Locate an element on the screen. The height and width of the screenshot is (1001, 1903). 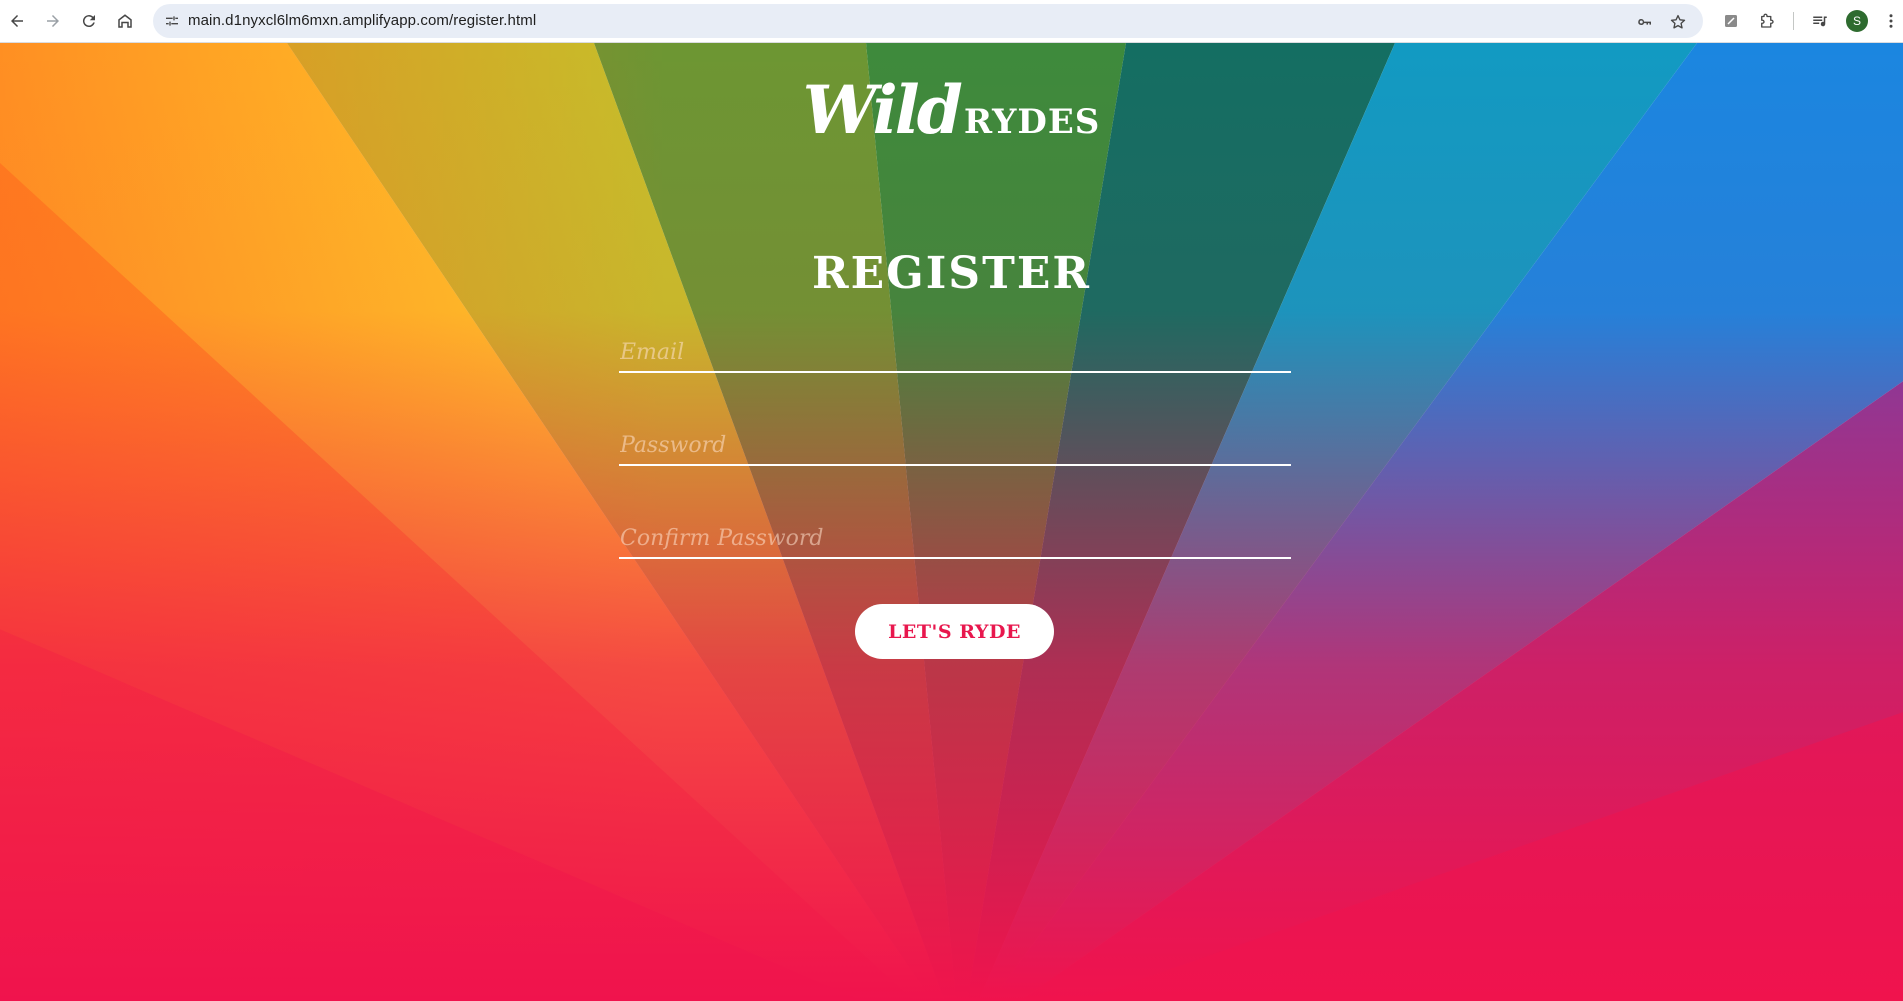
email-field is located at coordinates (955, 353).